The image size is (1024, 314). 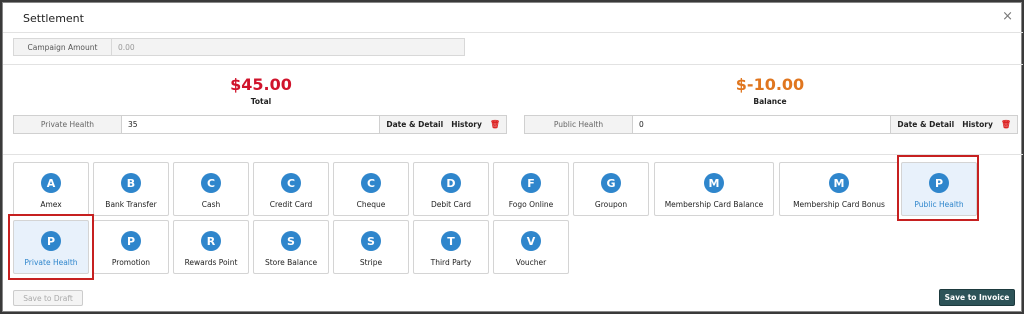 I want to click on method-third-party: T Third Party, so click(x=451, y=247).